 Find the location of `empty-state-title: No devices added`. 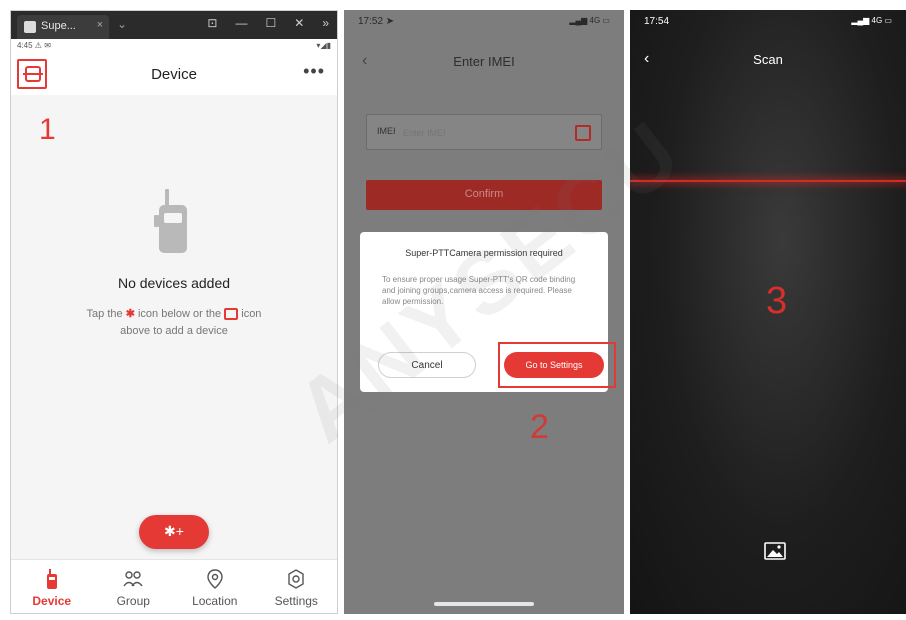

empty-state-title: No devices added is located at coordinates (174, 283).